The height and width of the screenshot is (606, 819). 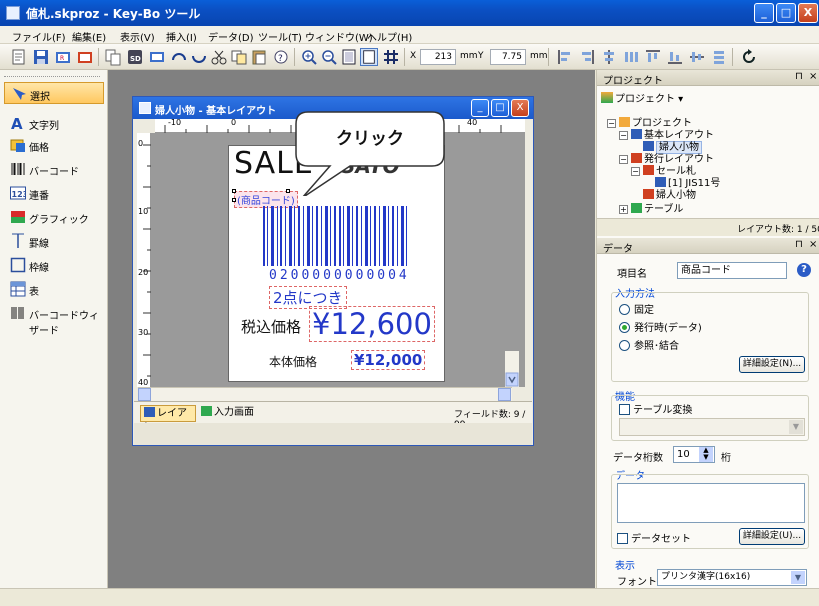 What do you see at coordinates (369, 57) in the screenshot?
I see `actual-size-icon` at bounding box center [369, 57].